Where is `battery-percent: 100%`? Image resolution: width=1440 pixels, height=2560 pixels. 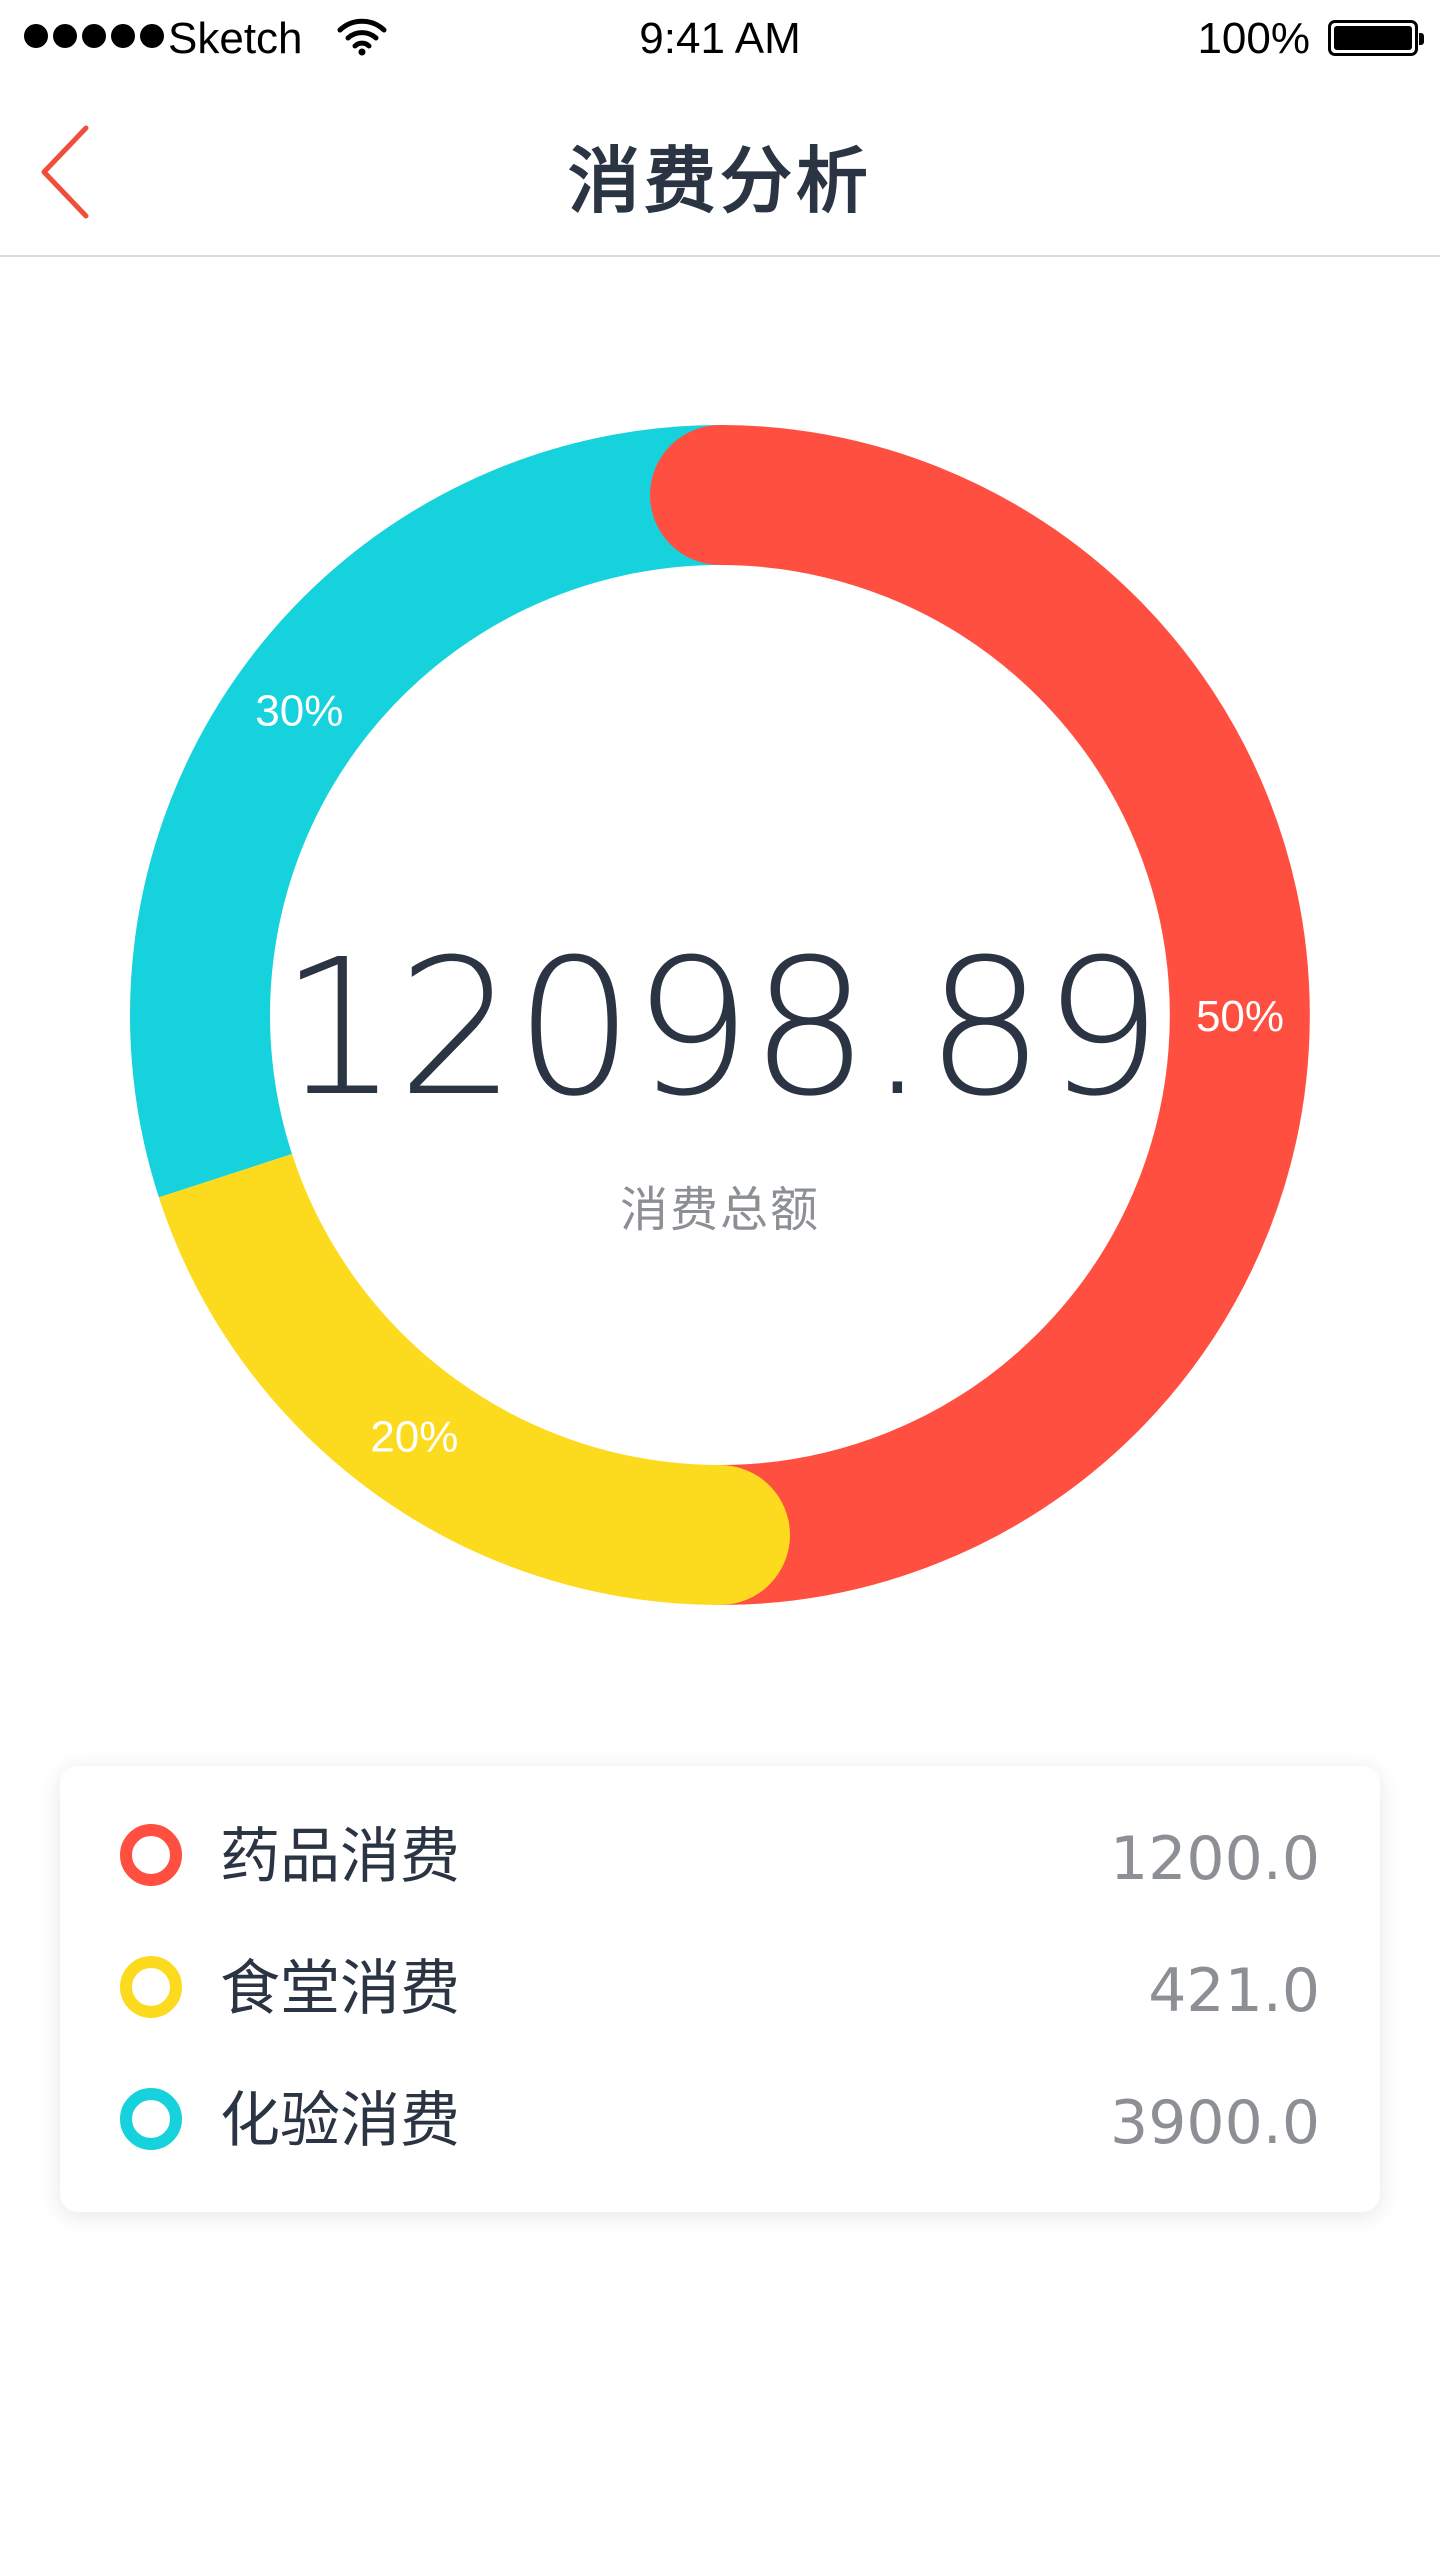
battery-percent: 100% is located at coordinates (1253, 38).